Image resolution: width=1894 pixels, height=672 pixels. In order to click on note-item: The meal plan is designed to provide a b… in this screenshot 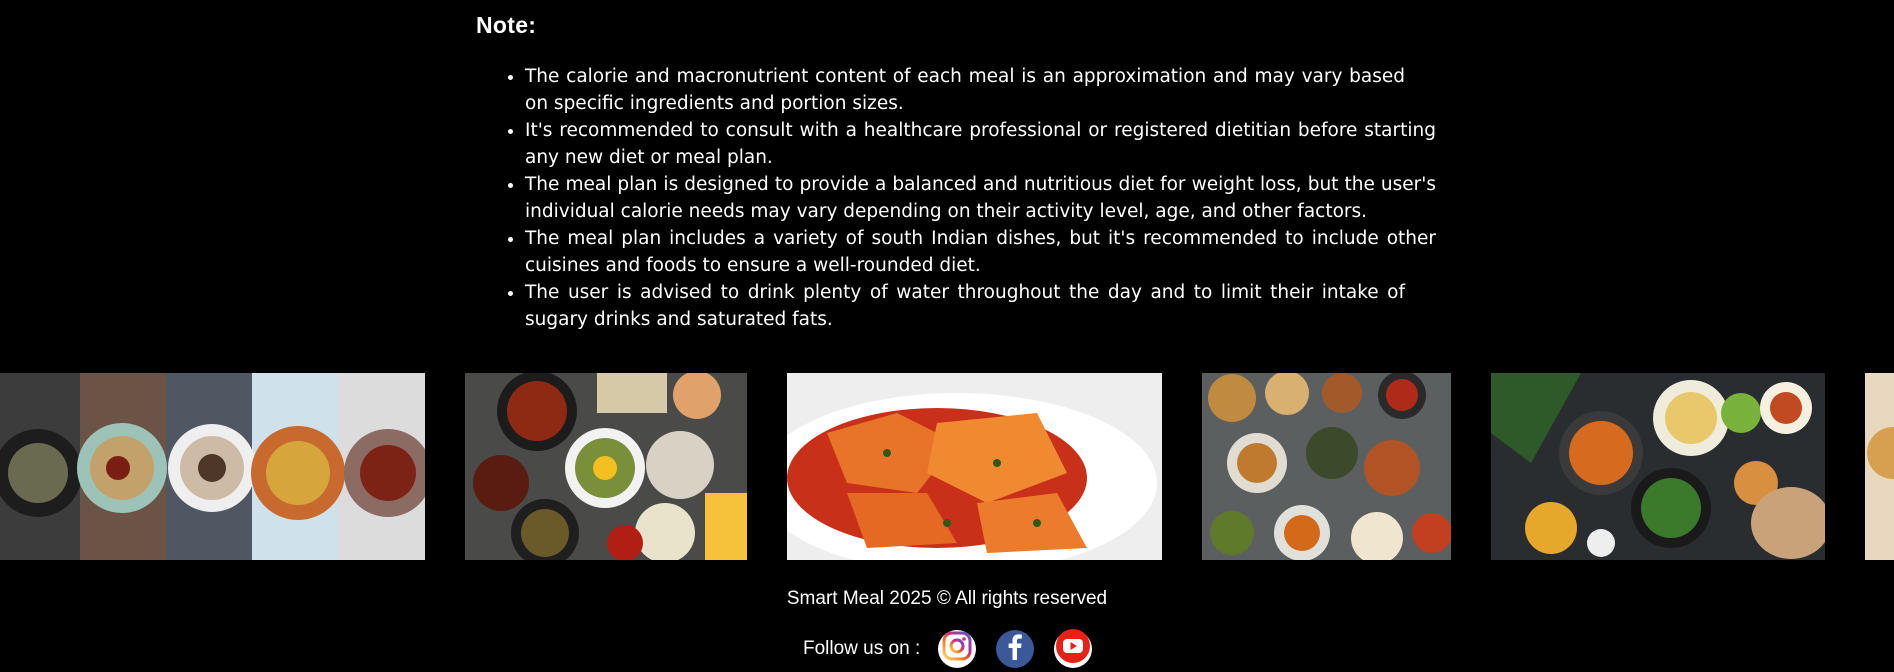, I will do `click(980, 198)`.